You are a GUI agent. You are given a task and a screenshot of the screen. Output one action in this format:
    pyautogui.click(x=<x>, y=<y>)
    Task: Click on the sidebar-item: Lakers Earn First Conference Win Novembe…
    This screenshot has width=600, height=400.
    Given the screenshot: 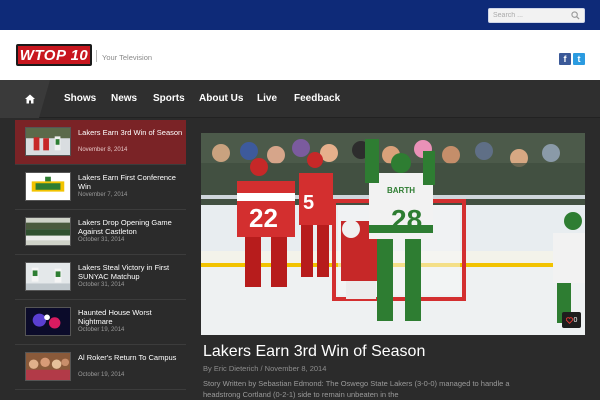 What is the action you would take?
    pyautogui.click(x=100, y=187)
    